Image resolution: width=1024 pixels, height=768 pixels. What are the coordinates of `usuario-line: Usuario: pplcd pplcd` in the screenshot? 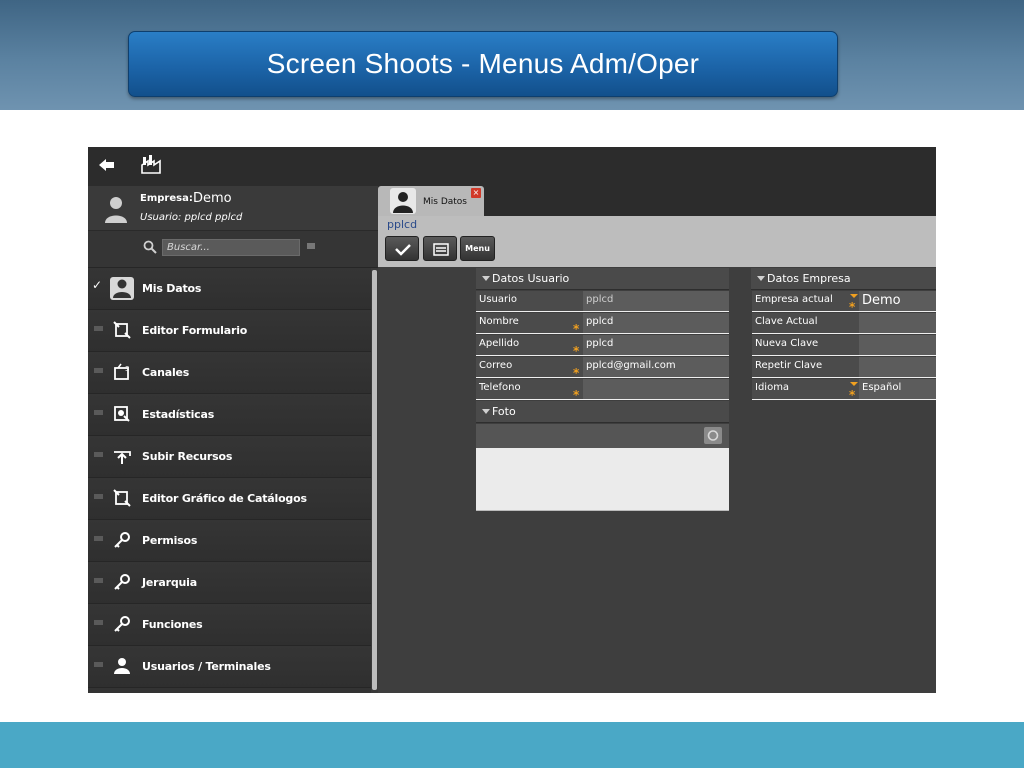 It's located at (191, 217).